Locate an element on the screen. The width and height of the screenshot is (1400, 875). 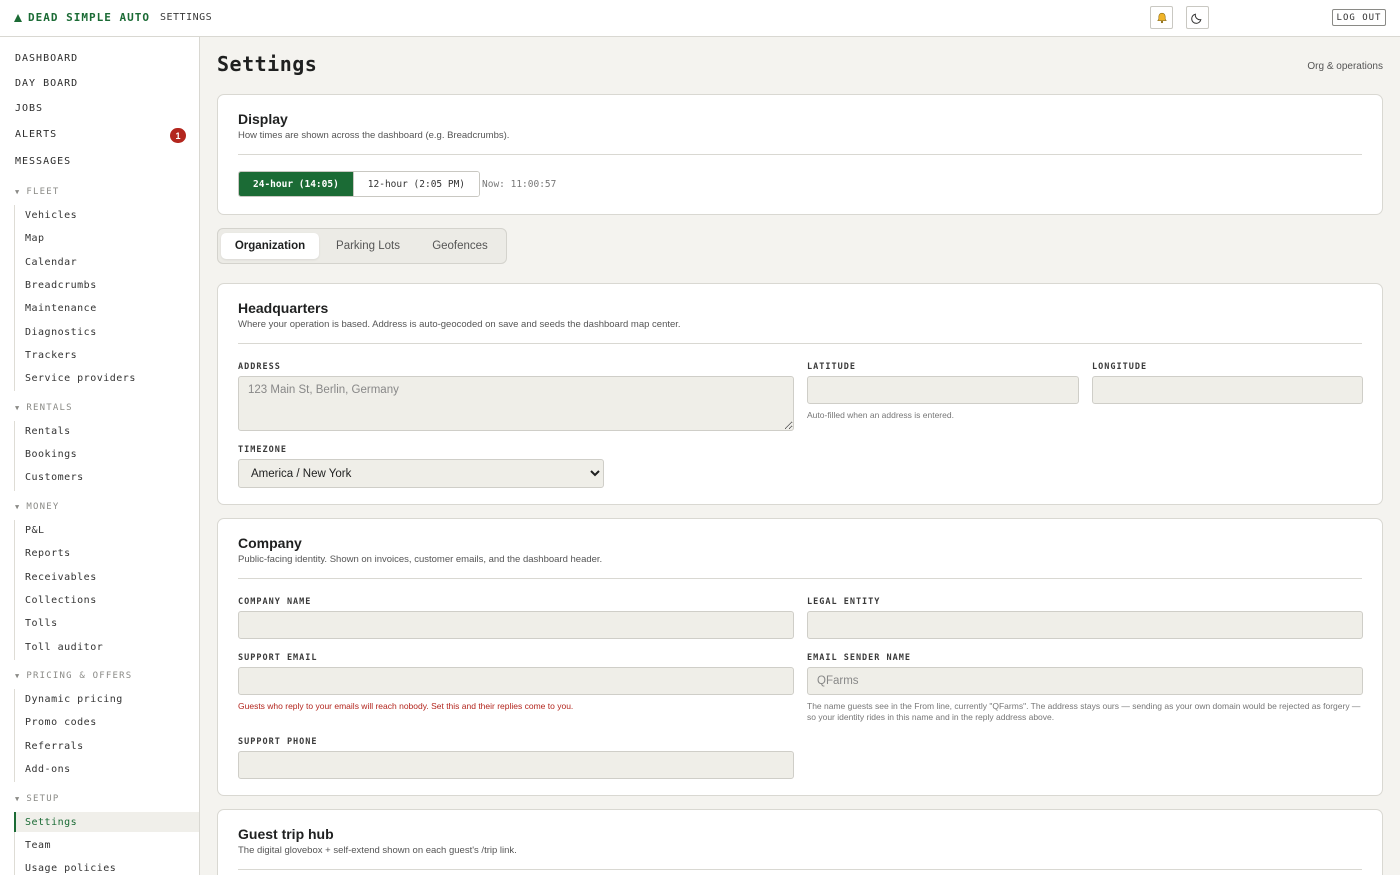
legal-entity-input is located at coordinates (1085, 625).